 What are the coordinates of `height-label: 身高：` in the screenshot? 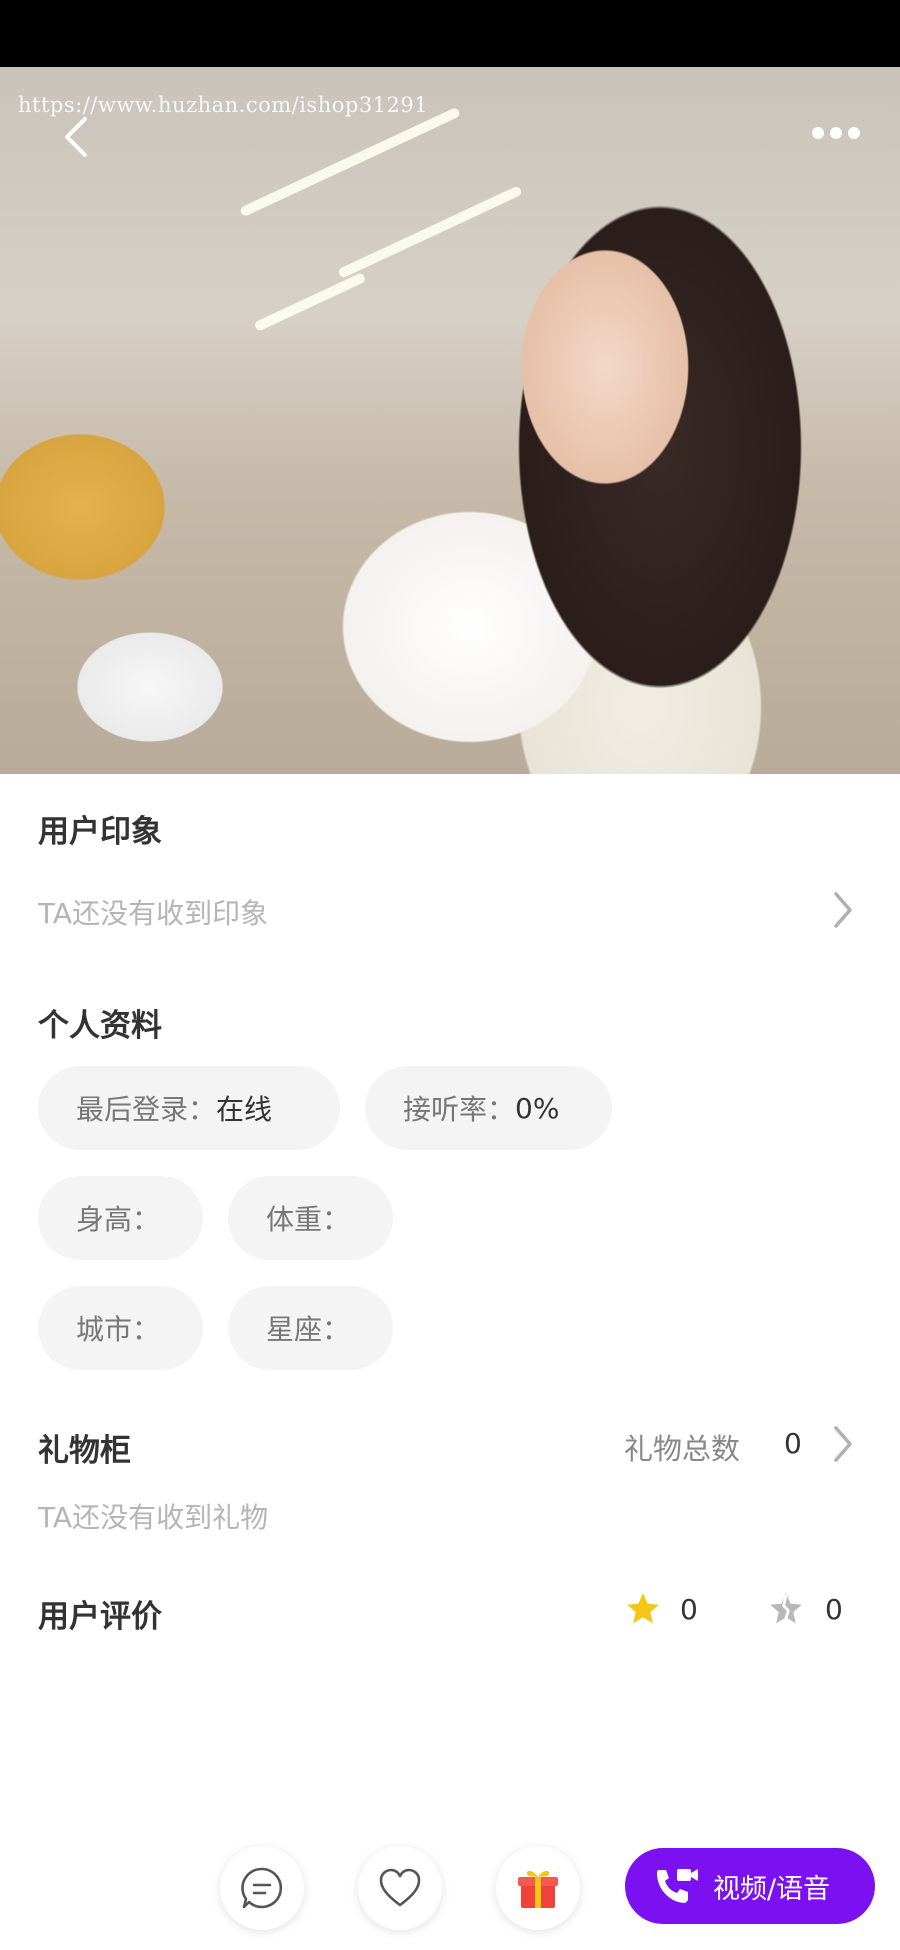 It's located at (118, 1219).